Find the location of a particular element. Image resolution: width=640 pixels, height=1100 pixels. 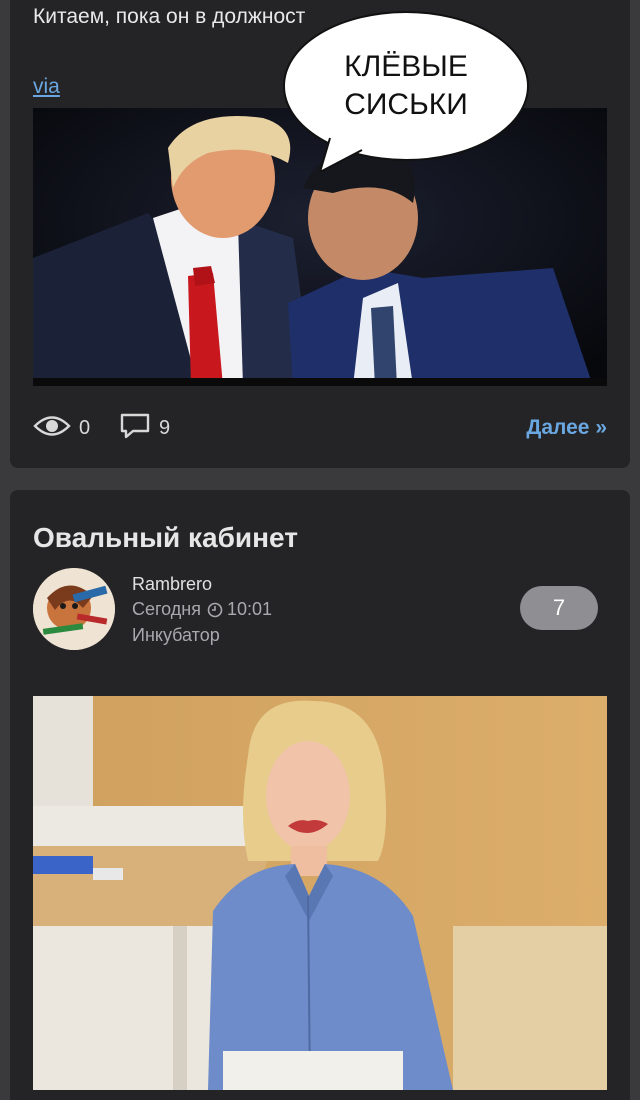

eye-icon is located at coordinates (52, 428).